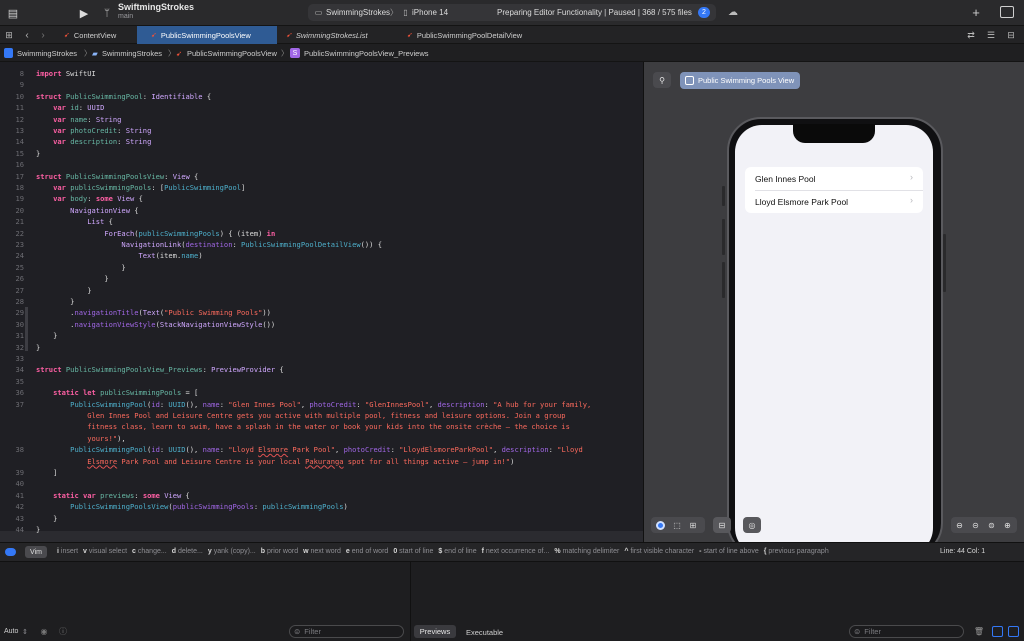 This screenshot has height=641, width=1024. Describe the element at coordinates (19, 472) in the screenshot. I see `line-number: 39` at that location.